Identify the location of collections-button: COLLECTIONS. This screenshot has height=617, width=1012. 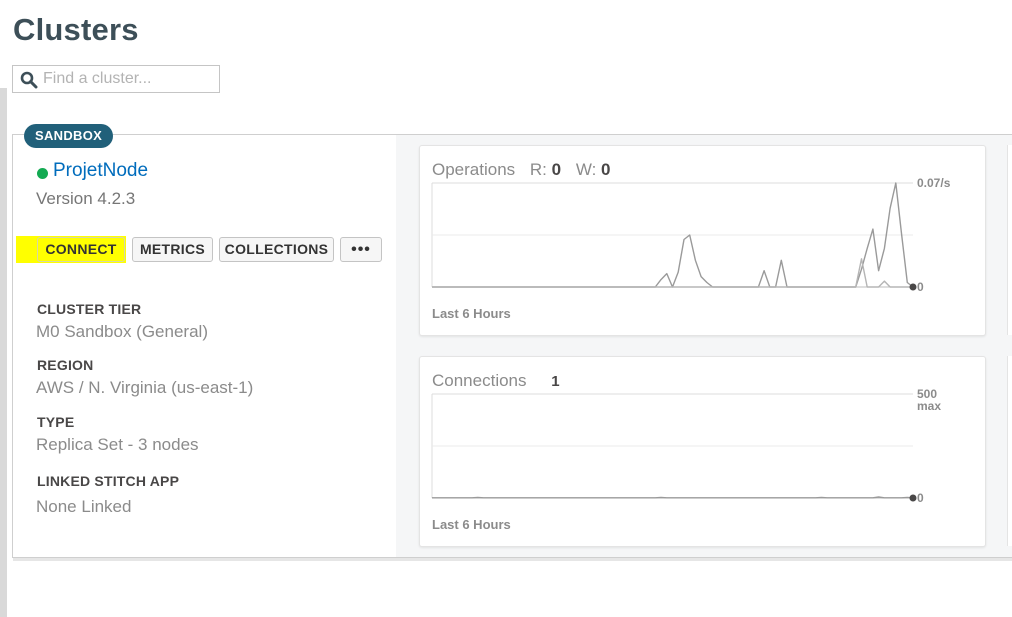
(276, 249).